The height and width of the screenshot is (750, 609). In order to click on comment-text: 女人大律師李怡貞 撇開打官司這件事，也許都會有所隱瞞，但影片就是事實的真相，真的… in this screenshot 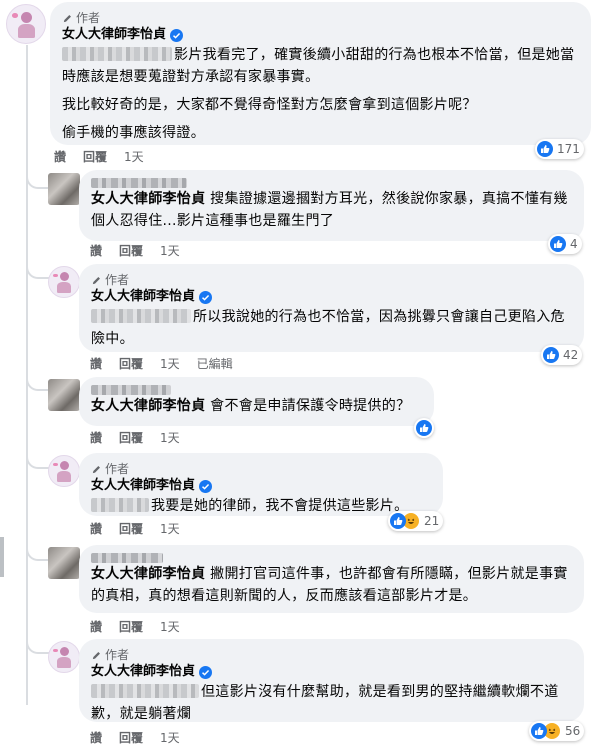, I will do `click(329, 585)`.